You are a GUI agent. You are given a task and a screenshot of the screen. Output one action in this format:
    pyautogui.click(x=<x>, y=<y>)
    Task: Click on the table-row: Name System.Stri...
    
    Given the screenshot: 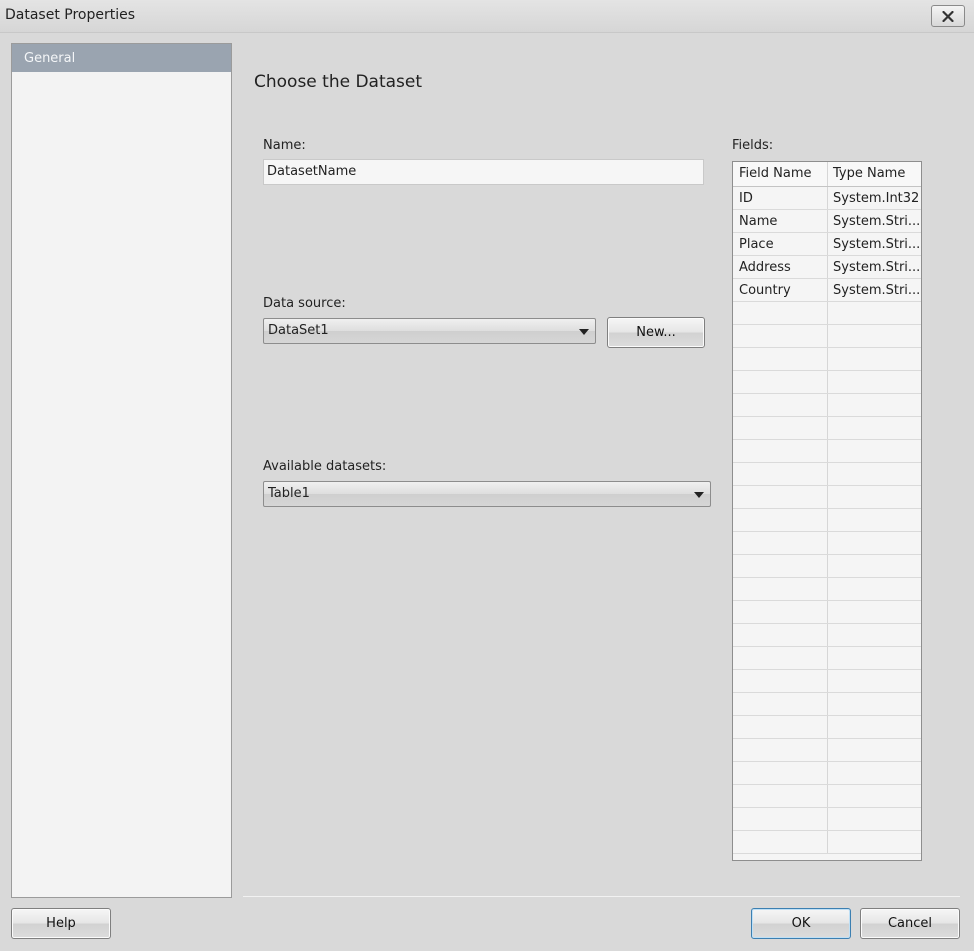 What is the action you would take?
    pyautogui.click(x=827, y=221)
    